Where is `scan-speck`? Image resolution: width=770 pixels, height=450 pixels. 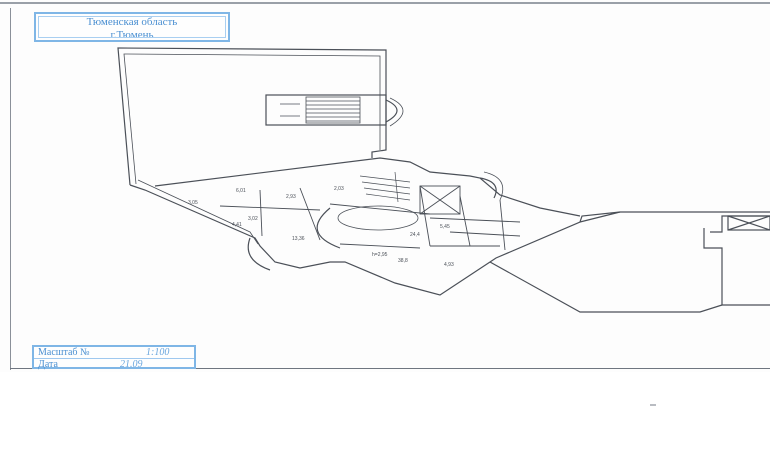
scan-speck is located at coordinates (653, 405).